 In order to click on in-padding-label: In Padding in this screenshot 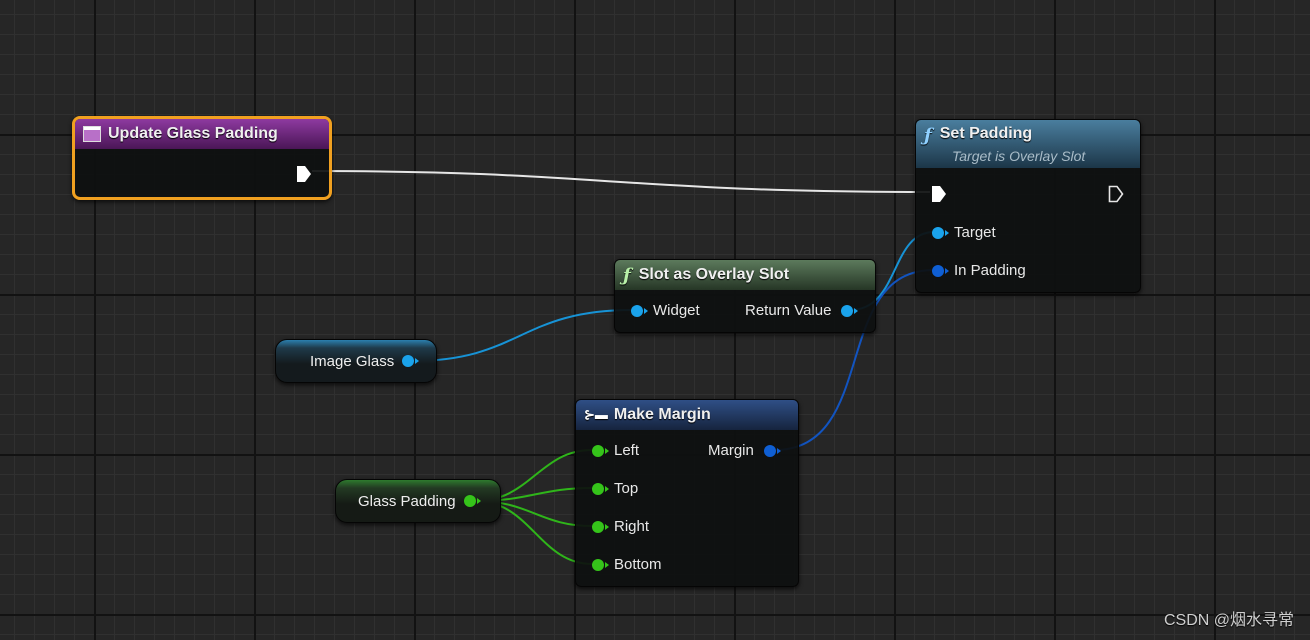, I will do `click(990, 270)`.